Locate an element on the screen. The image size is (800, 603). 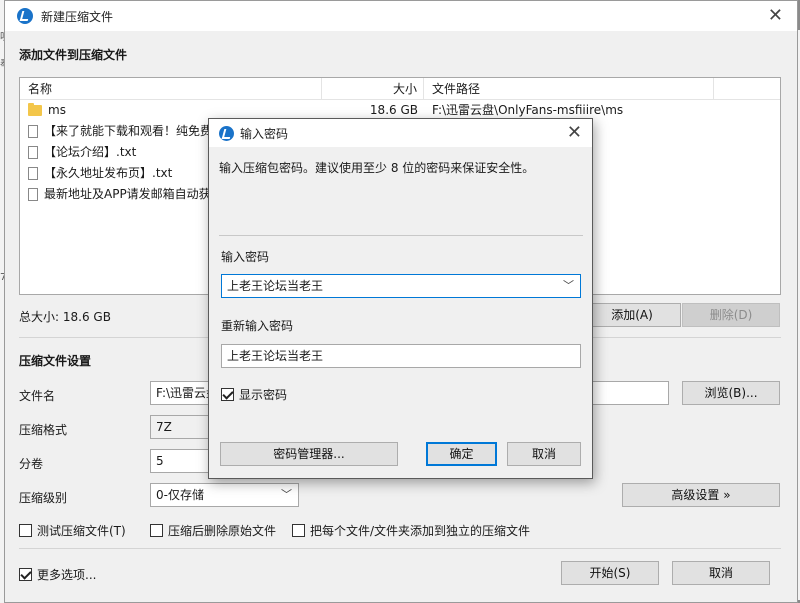
level-select: 0-仅存储 ﹀ is located at coordinates (224, 495).